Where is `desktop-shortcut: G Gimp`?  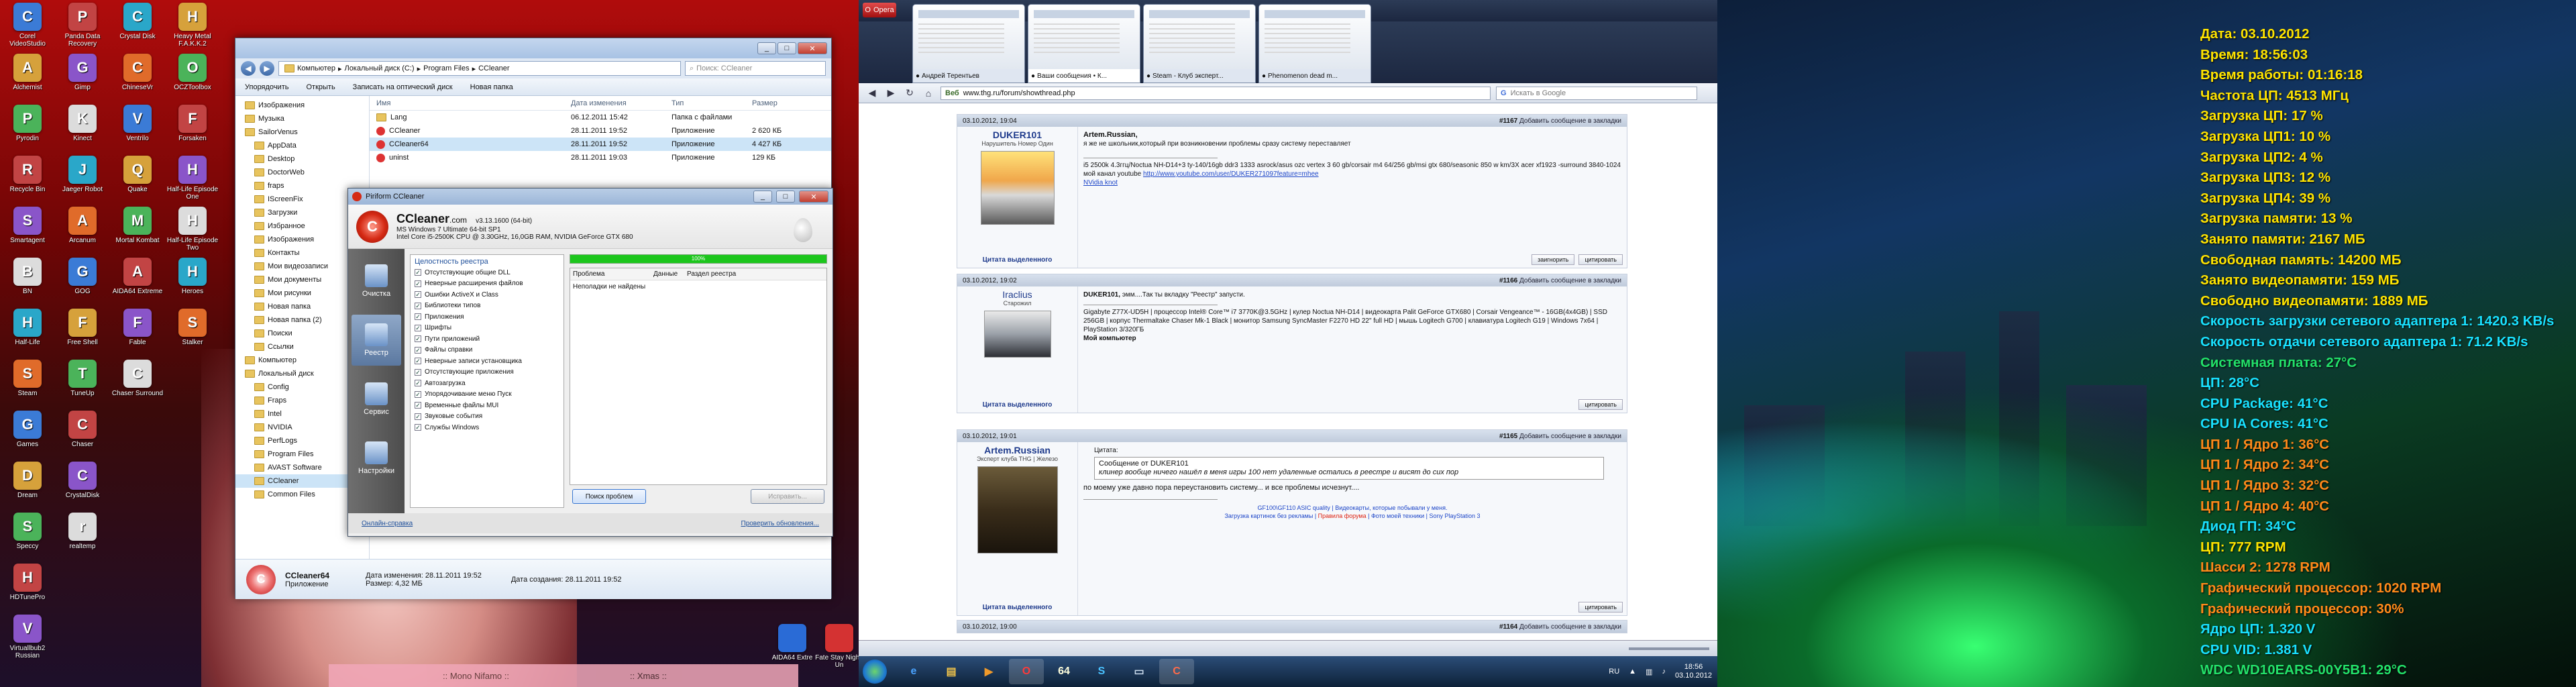
desktop-shortcut: G Gimp is located at coordinates (82, 80).